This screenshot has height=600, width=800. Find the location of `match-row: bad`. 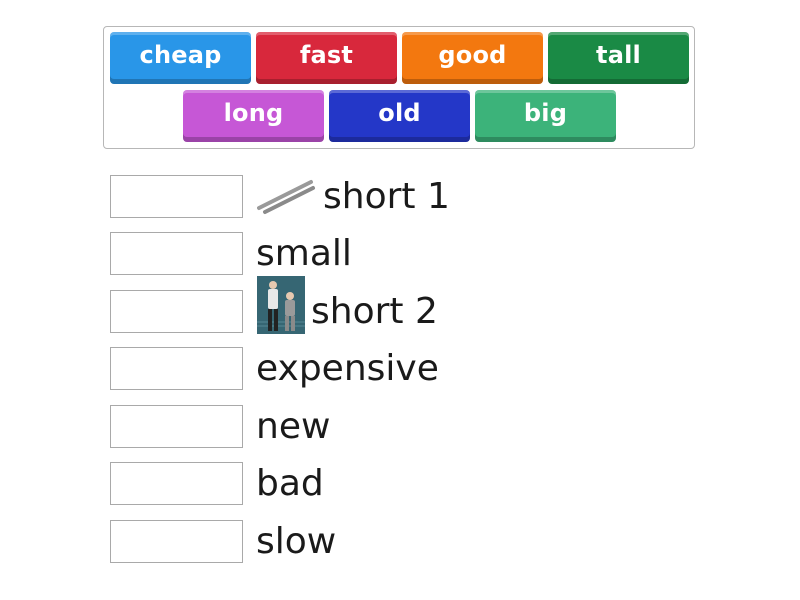

match-row: bad is located at coordinates (217, 483).